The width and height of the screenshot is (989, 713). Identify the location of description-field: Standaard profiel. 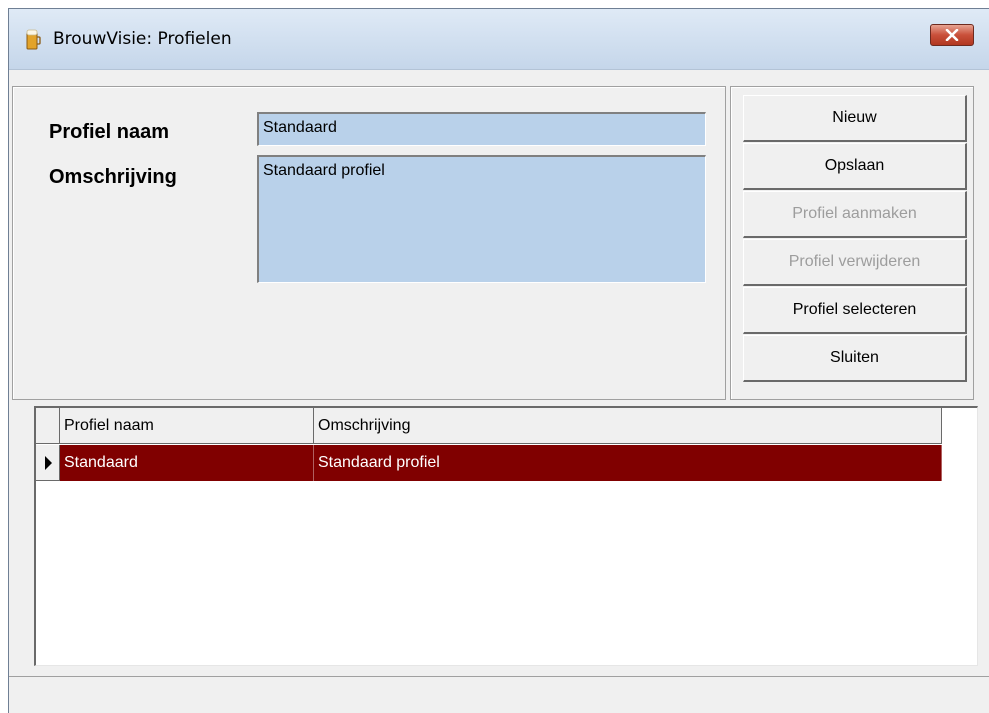
(481, 219).